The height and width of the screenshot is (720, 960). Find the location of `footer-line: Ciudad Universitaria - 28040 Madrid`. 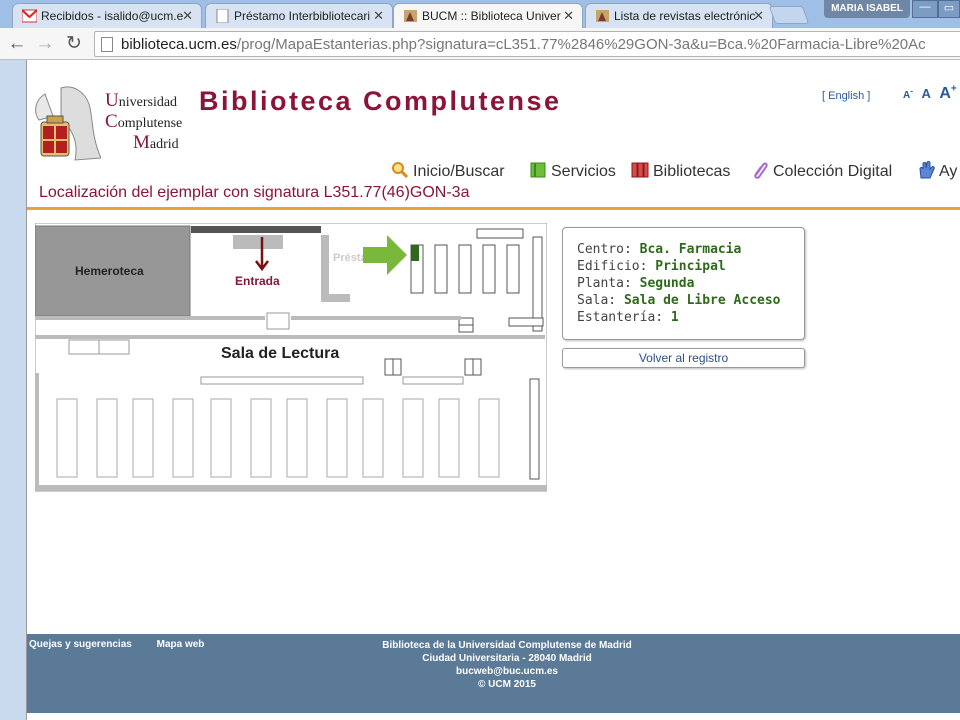

footer-line: Ciudad Universitaria - 28040 Madrid is located at coordinates (507, 658).